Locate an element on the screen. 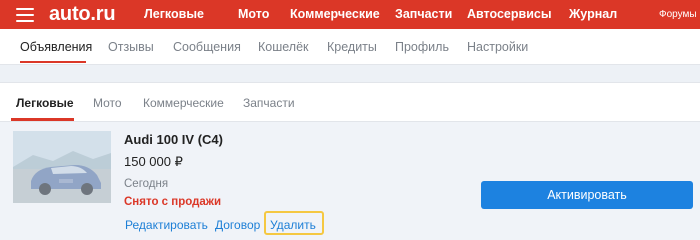  category-cars: Легковые is located at coordinates (45, 103).